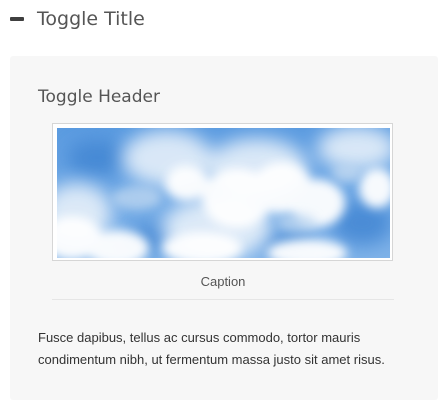  Describe the element at coordinates (223, 299) in the screenshot. I see `caption-divider` at that location.